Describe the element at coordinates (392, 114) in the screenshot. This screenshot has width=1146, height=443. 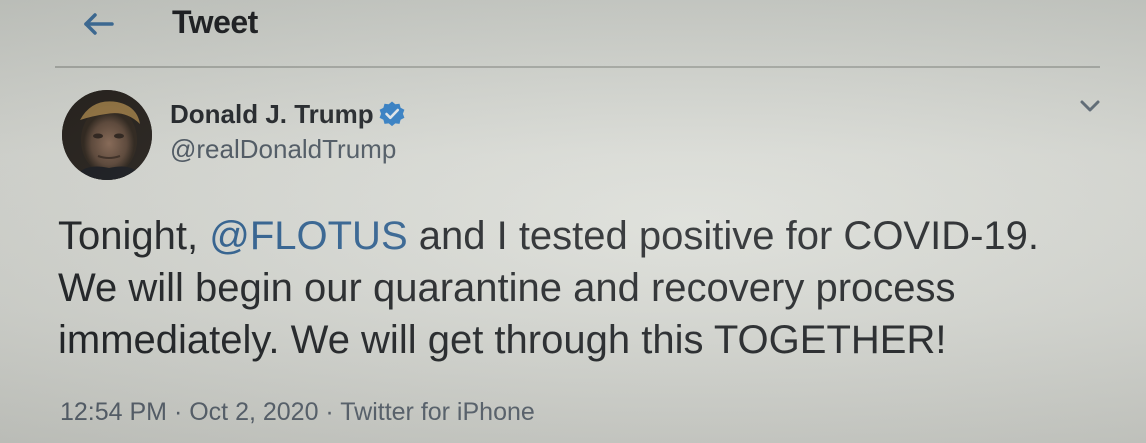
I see `verified-badge-icon` at that location.